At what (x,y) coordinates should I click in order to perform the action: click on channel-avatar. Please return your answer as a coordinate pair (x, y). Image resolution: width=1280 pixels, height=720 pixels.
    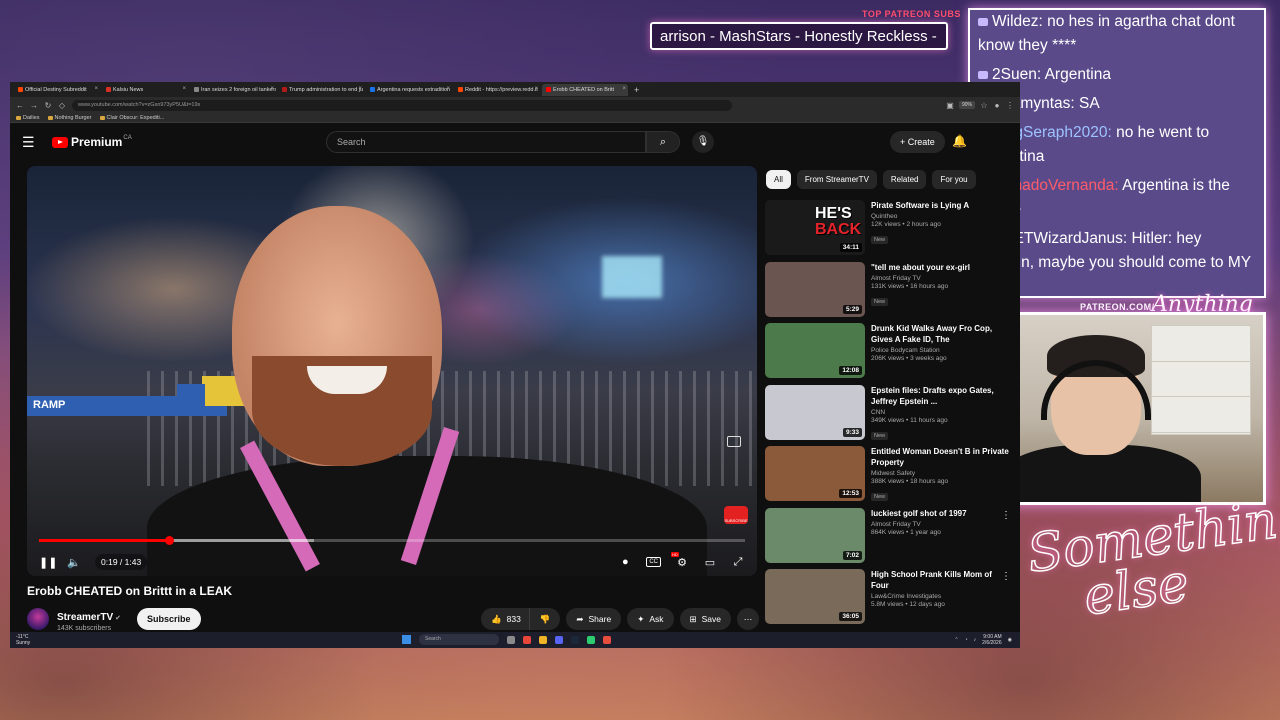
    Looking at the image, I should click on (38, 619).